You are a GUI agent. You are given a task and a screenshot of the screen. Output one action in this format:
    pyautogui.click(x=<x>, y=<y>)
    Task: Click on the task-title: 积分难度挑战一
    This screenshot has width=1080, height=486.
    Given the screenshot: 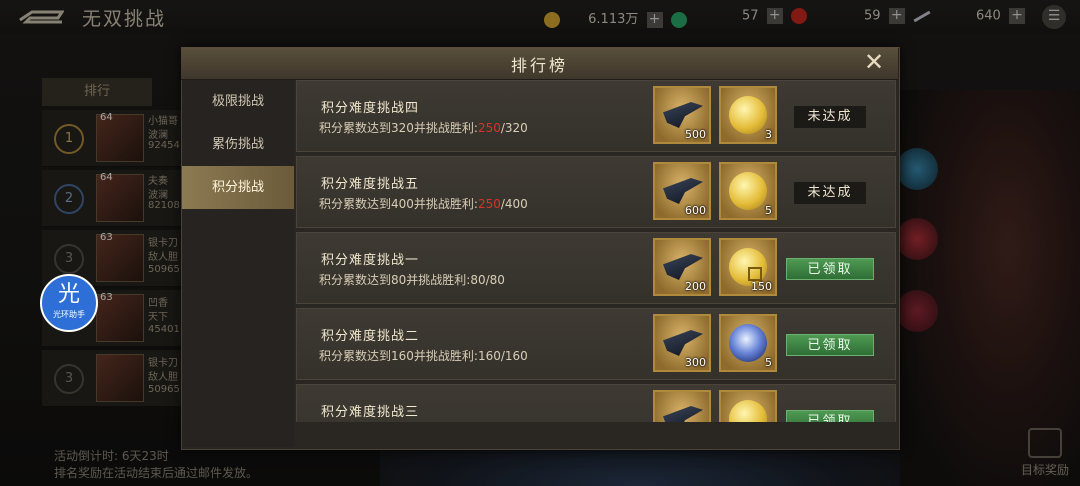 What is the action you would take?
    pyautogui.click(x=370, y=260)
    